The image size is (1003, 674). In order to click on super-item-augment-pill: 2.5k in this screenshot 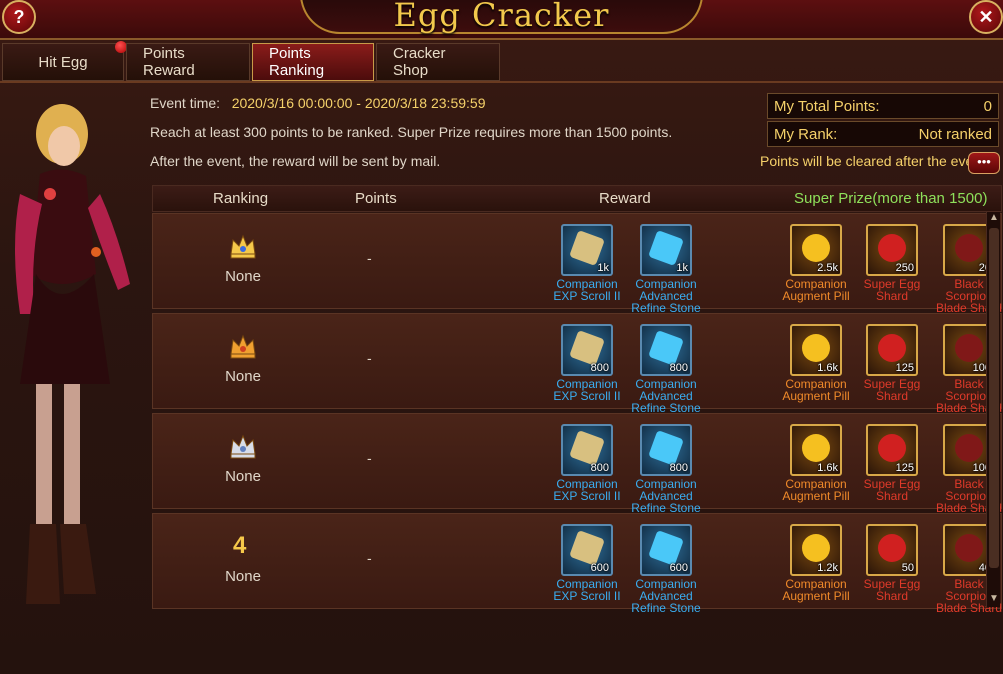, I will do `click(816, 250)`.